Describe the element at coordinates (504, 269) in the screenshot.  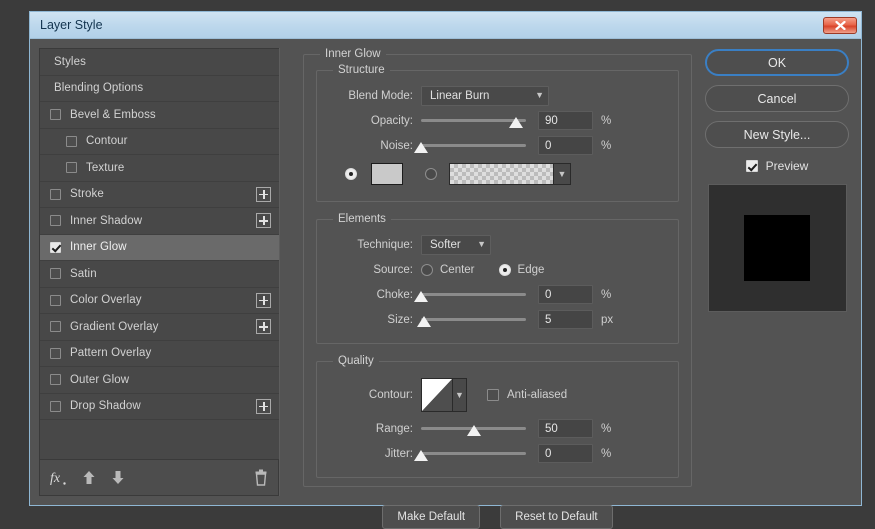
I see `source-edge-radio` at that location.